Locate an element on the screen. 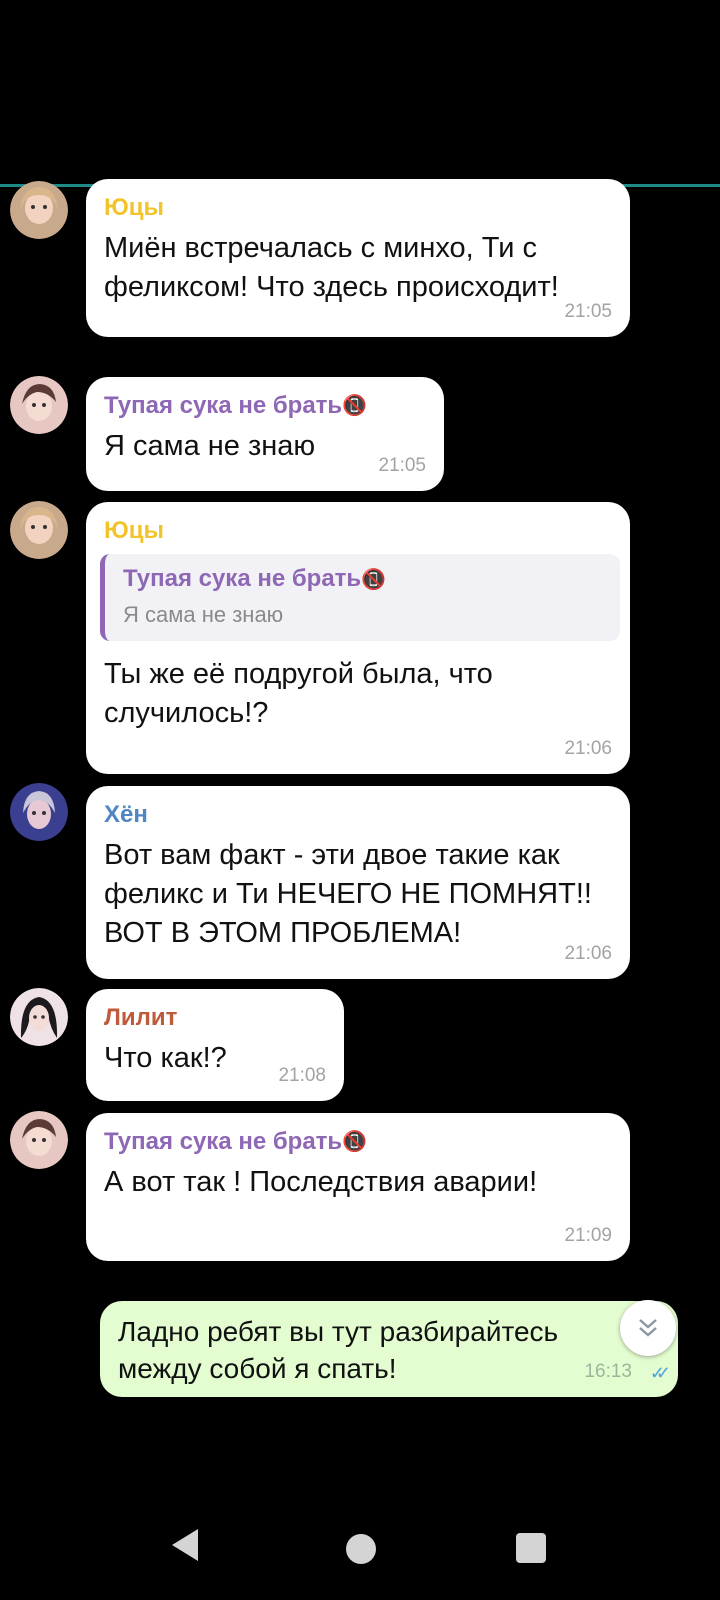  message-time: 21:08 is located at coordinates (302, 1075).